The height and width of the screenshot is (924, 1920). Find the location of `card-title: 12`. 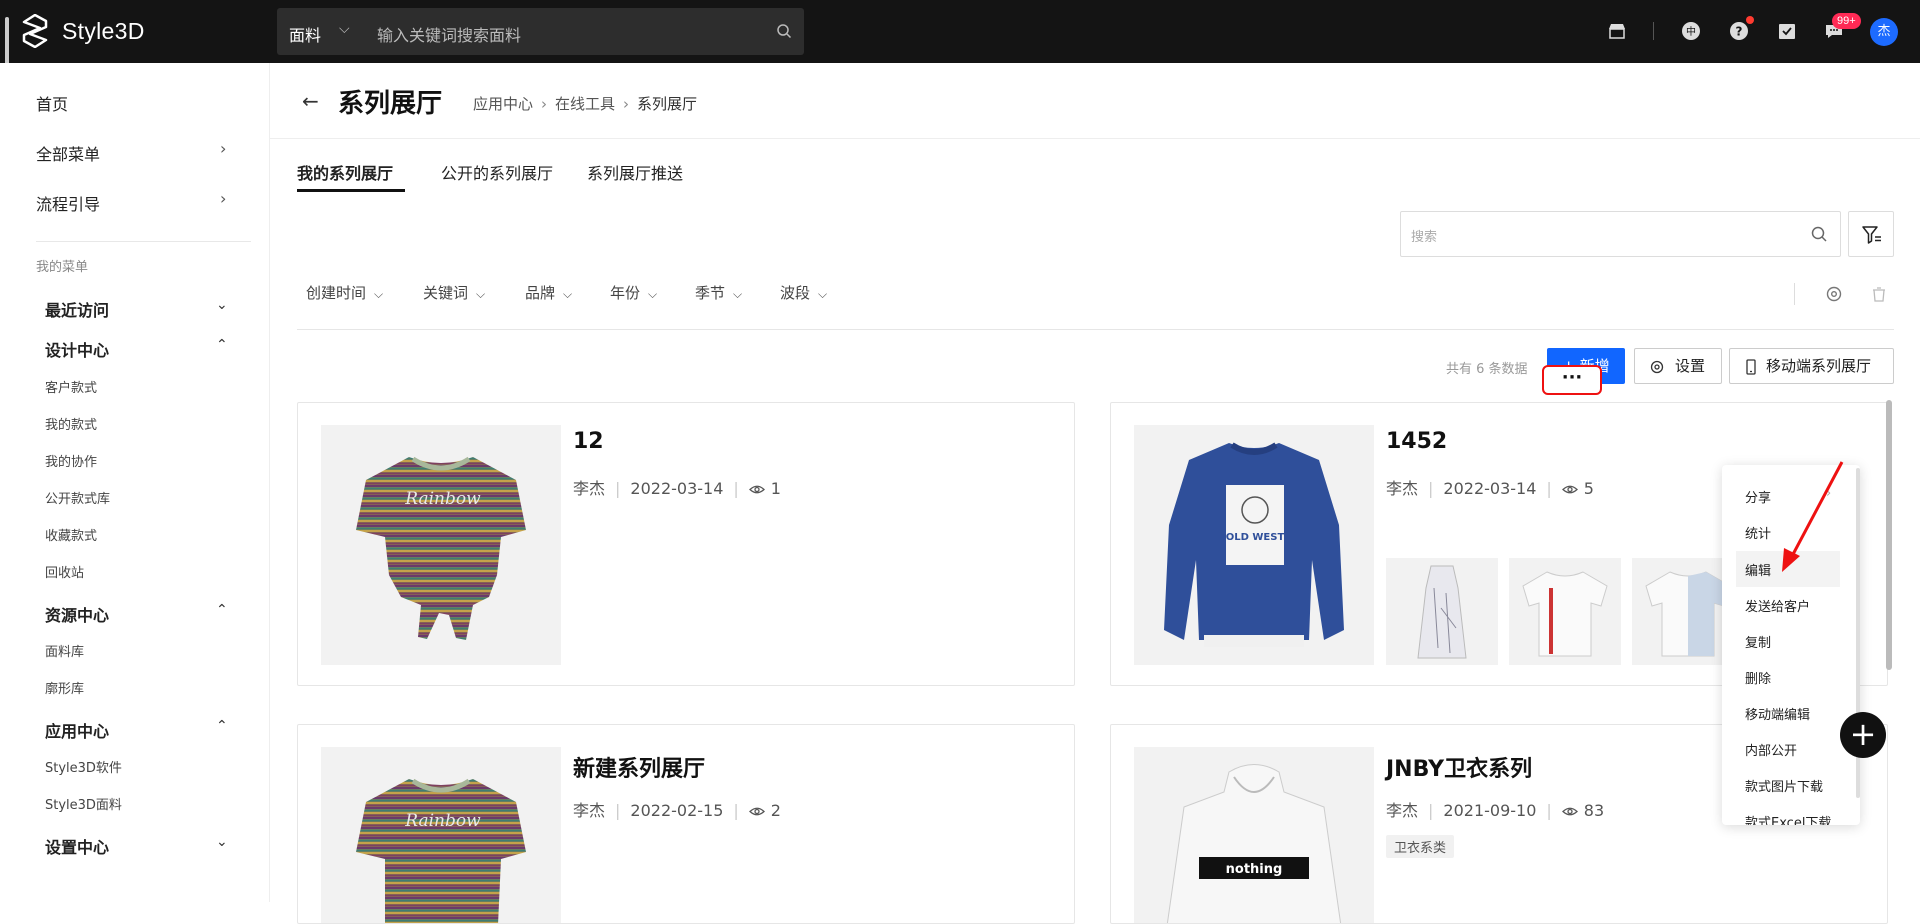

card-title: 12 is located at coordinates (588, 441).